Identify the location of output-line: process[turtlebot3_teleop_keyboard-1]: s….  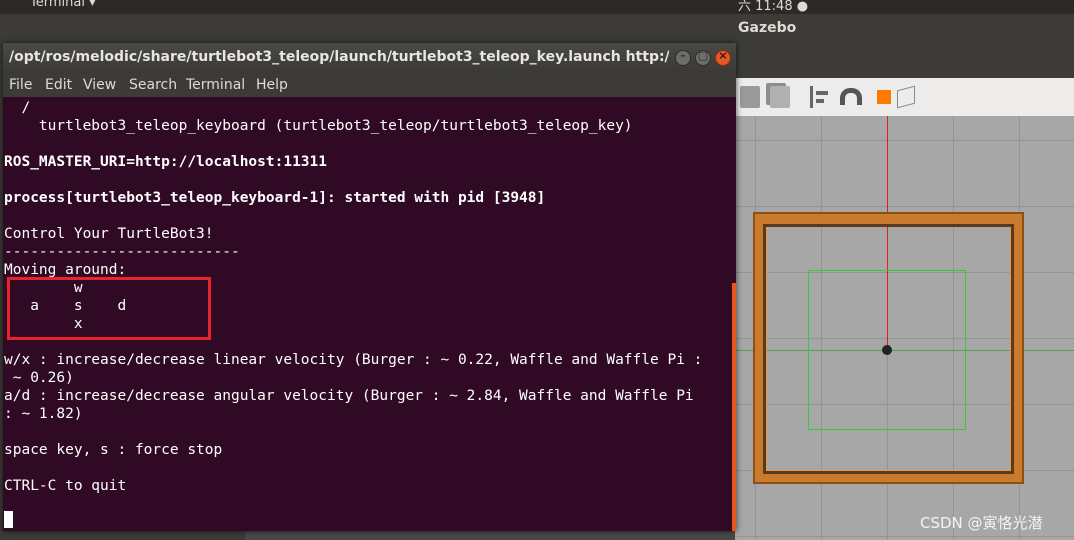
(275, 198).